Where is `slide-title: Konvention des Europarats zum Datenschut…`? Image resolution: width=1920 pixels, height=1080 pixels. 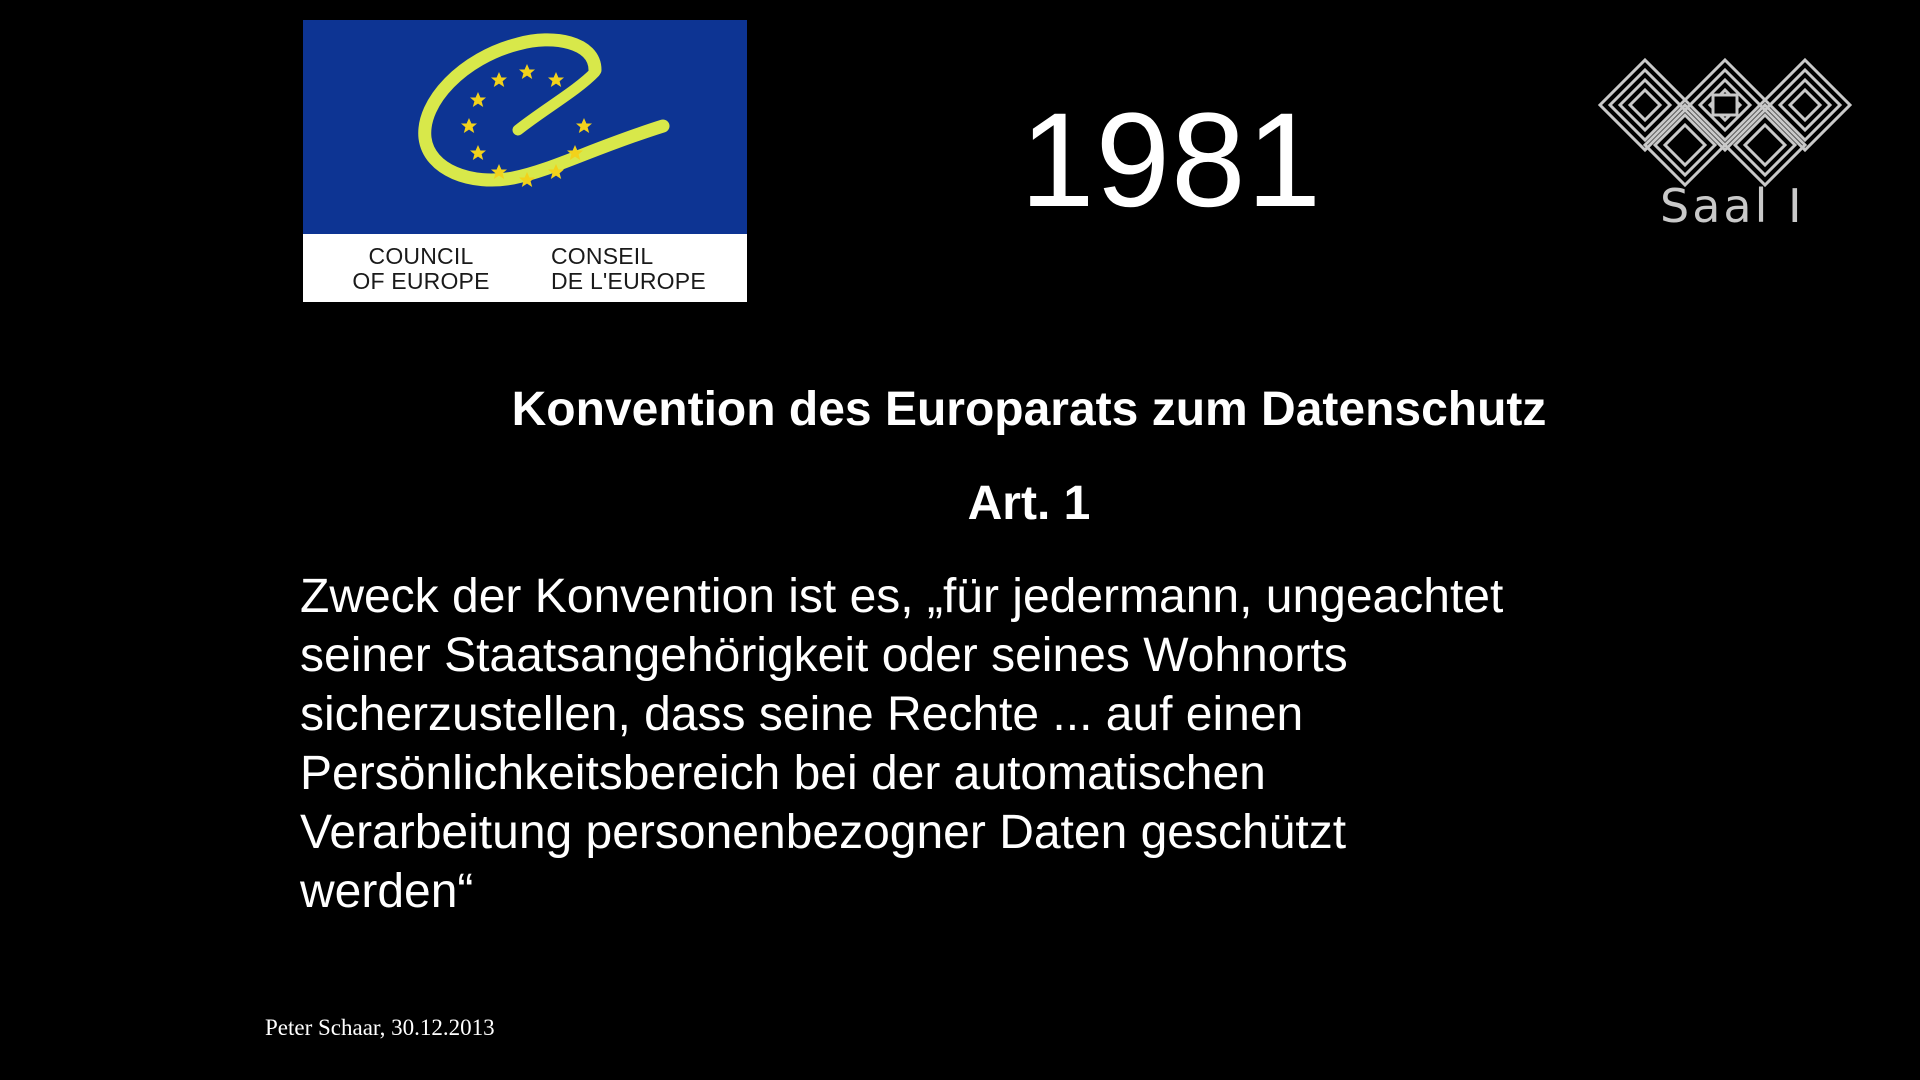 slide-title: Konvention des Europarats zum Datenschut… is located at coordinates (1029, 409).